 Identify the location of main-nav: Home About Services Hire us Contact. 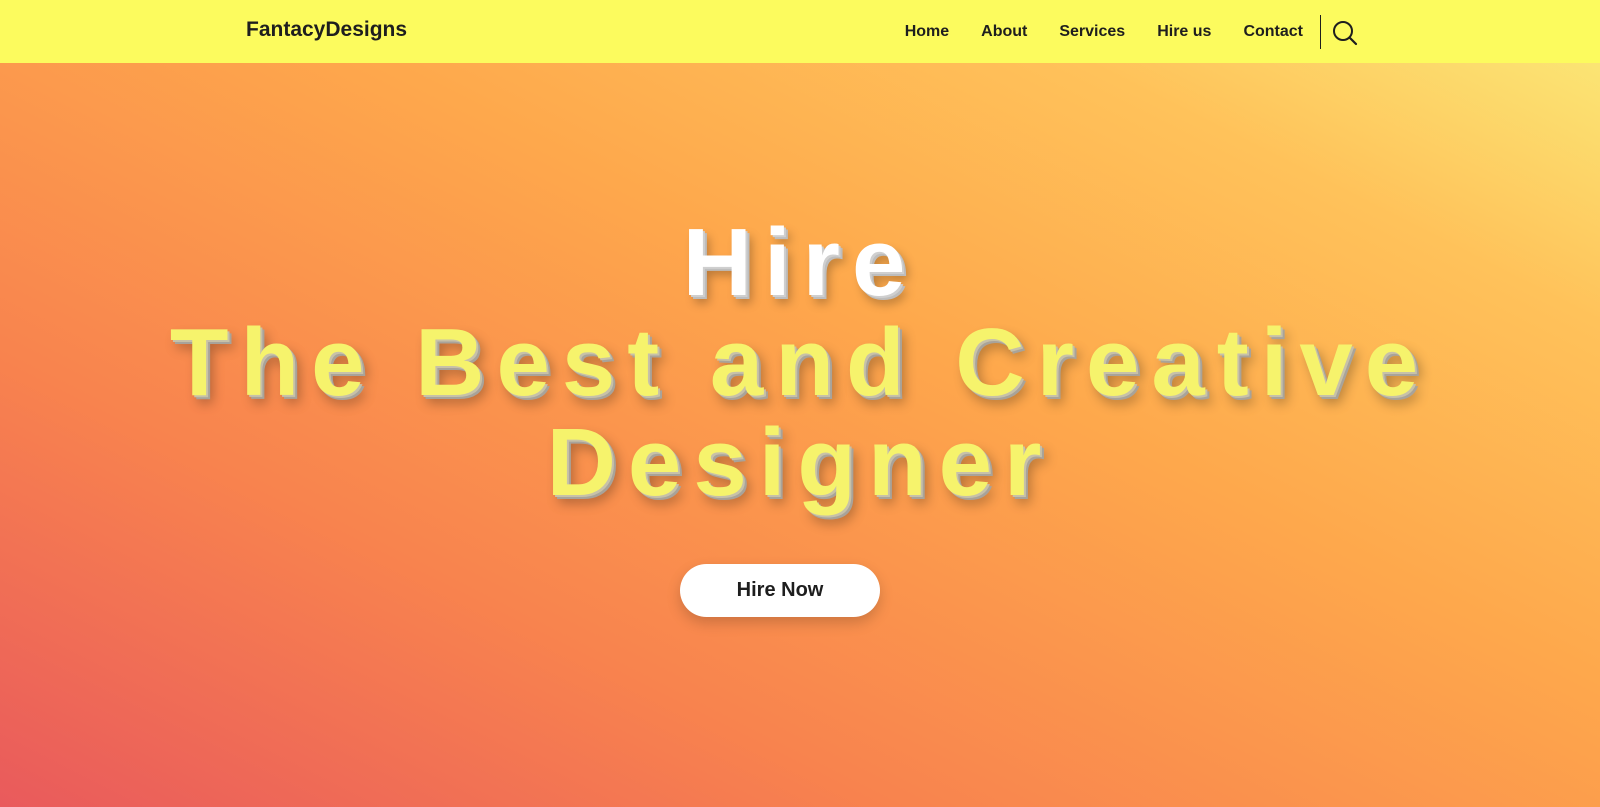
(1104, 31).